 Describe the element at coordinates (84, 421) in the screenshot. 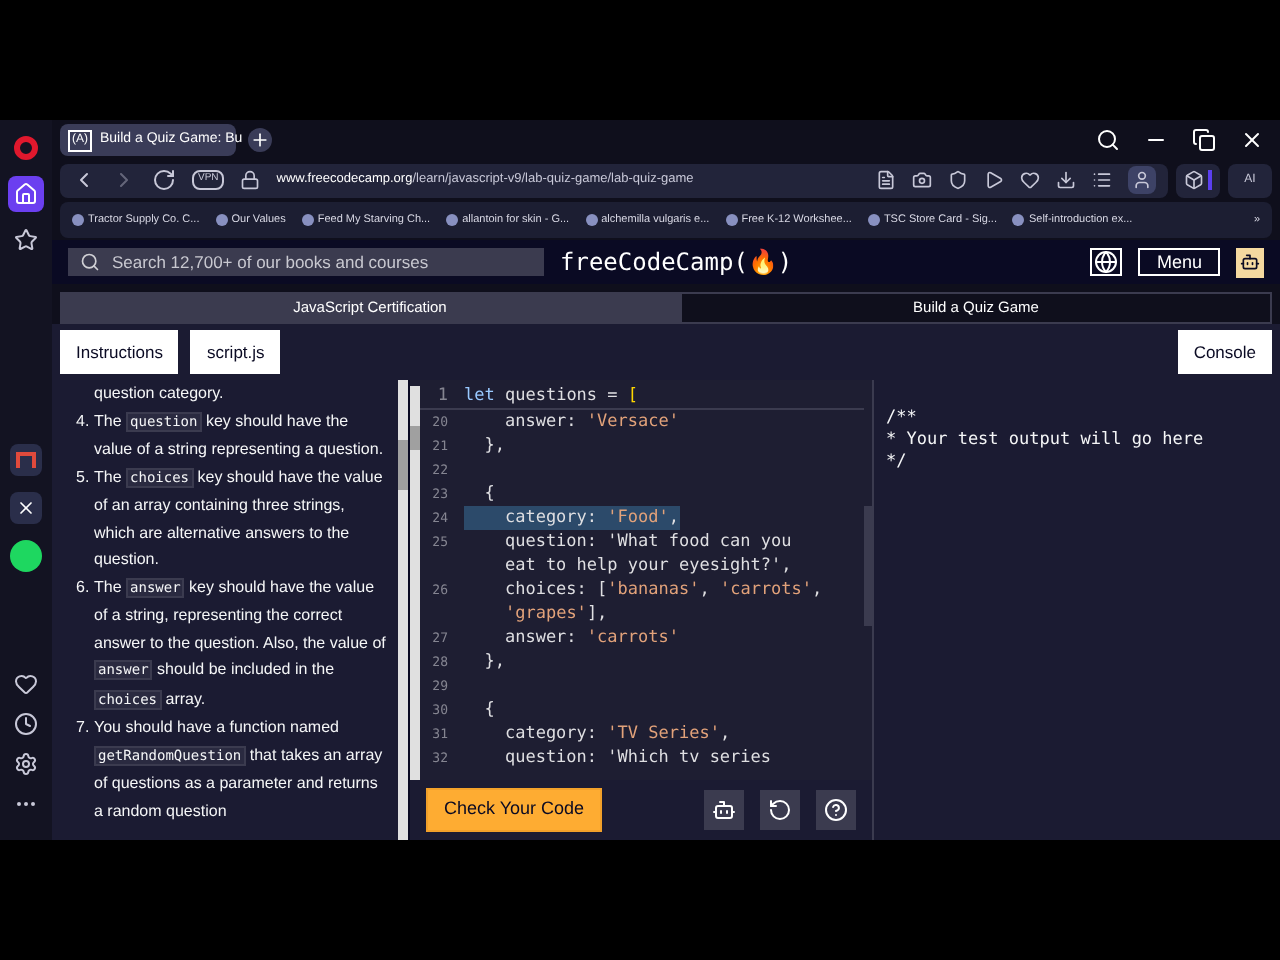

I see `list-number: 4.` at that location.